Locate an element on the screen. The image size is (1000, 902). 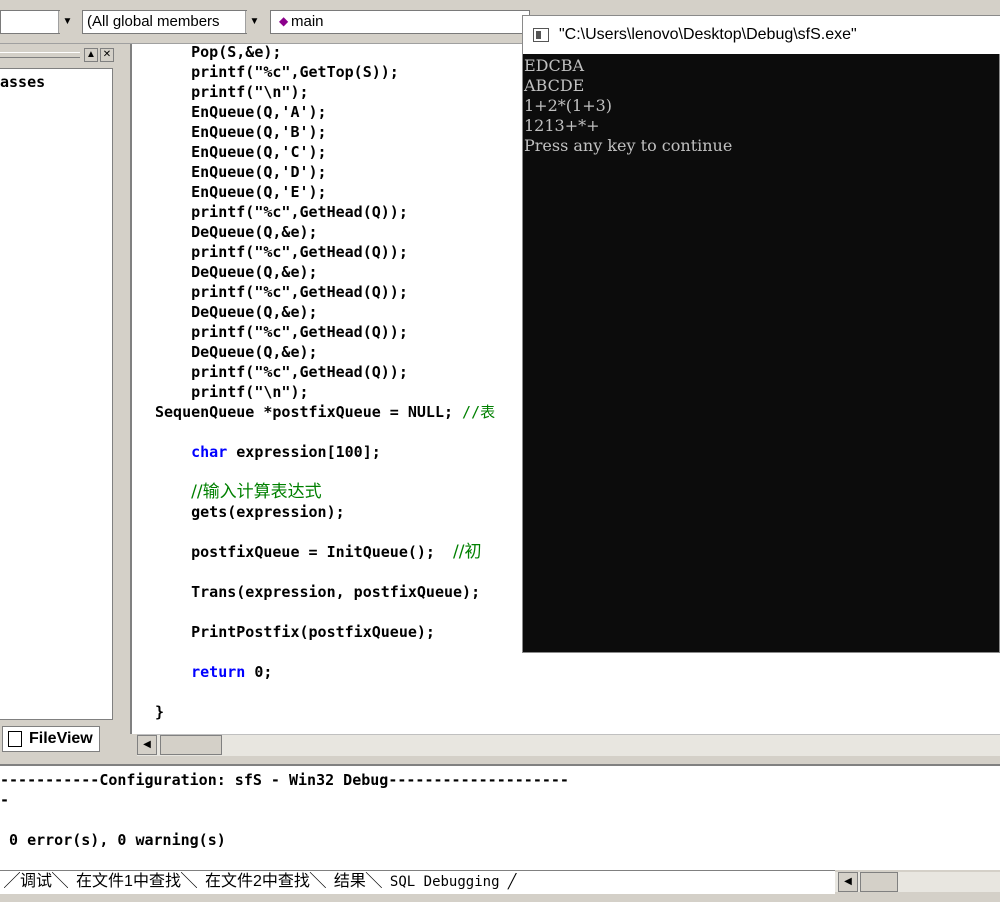
code-line-init: postfixQueue = InitQueue(); //初 is located at coordinates (318, 552).